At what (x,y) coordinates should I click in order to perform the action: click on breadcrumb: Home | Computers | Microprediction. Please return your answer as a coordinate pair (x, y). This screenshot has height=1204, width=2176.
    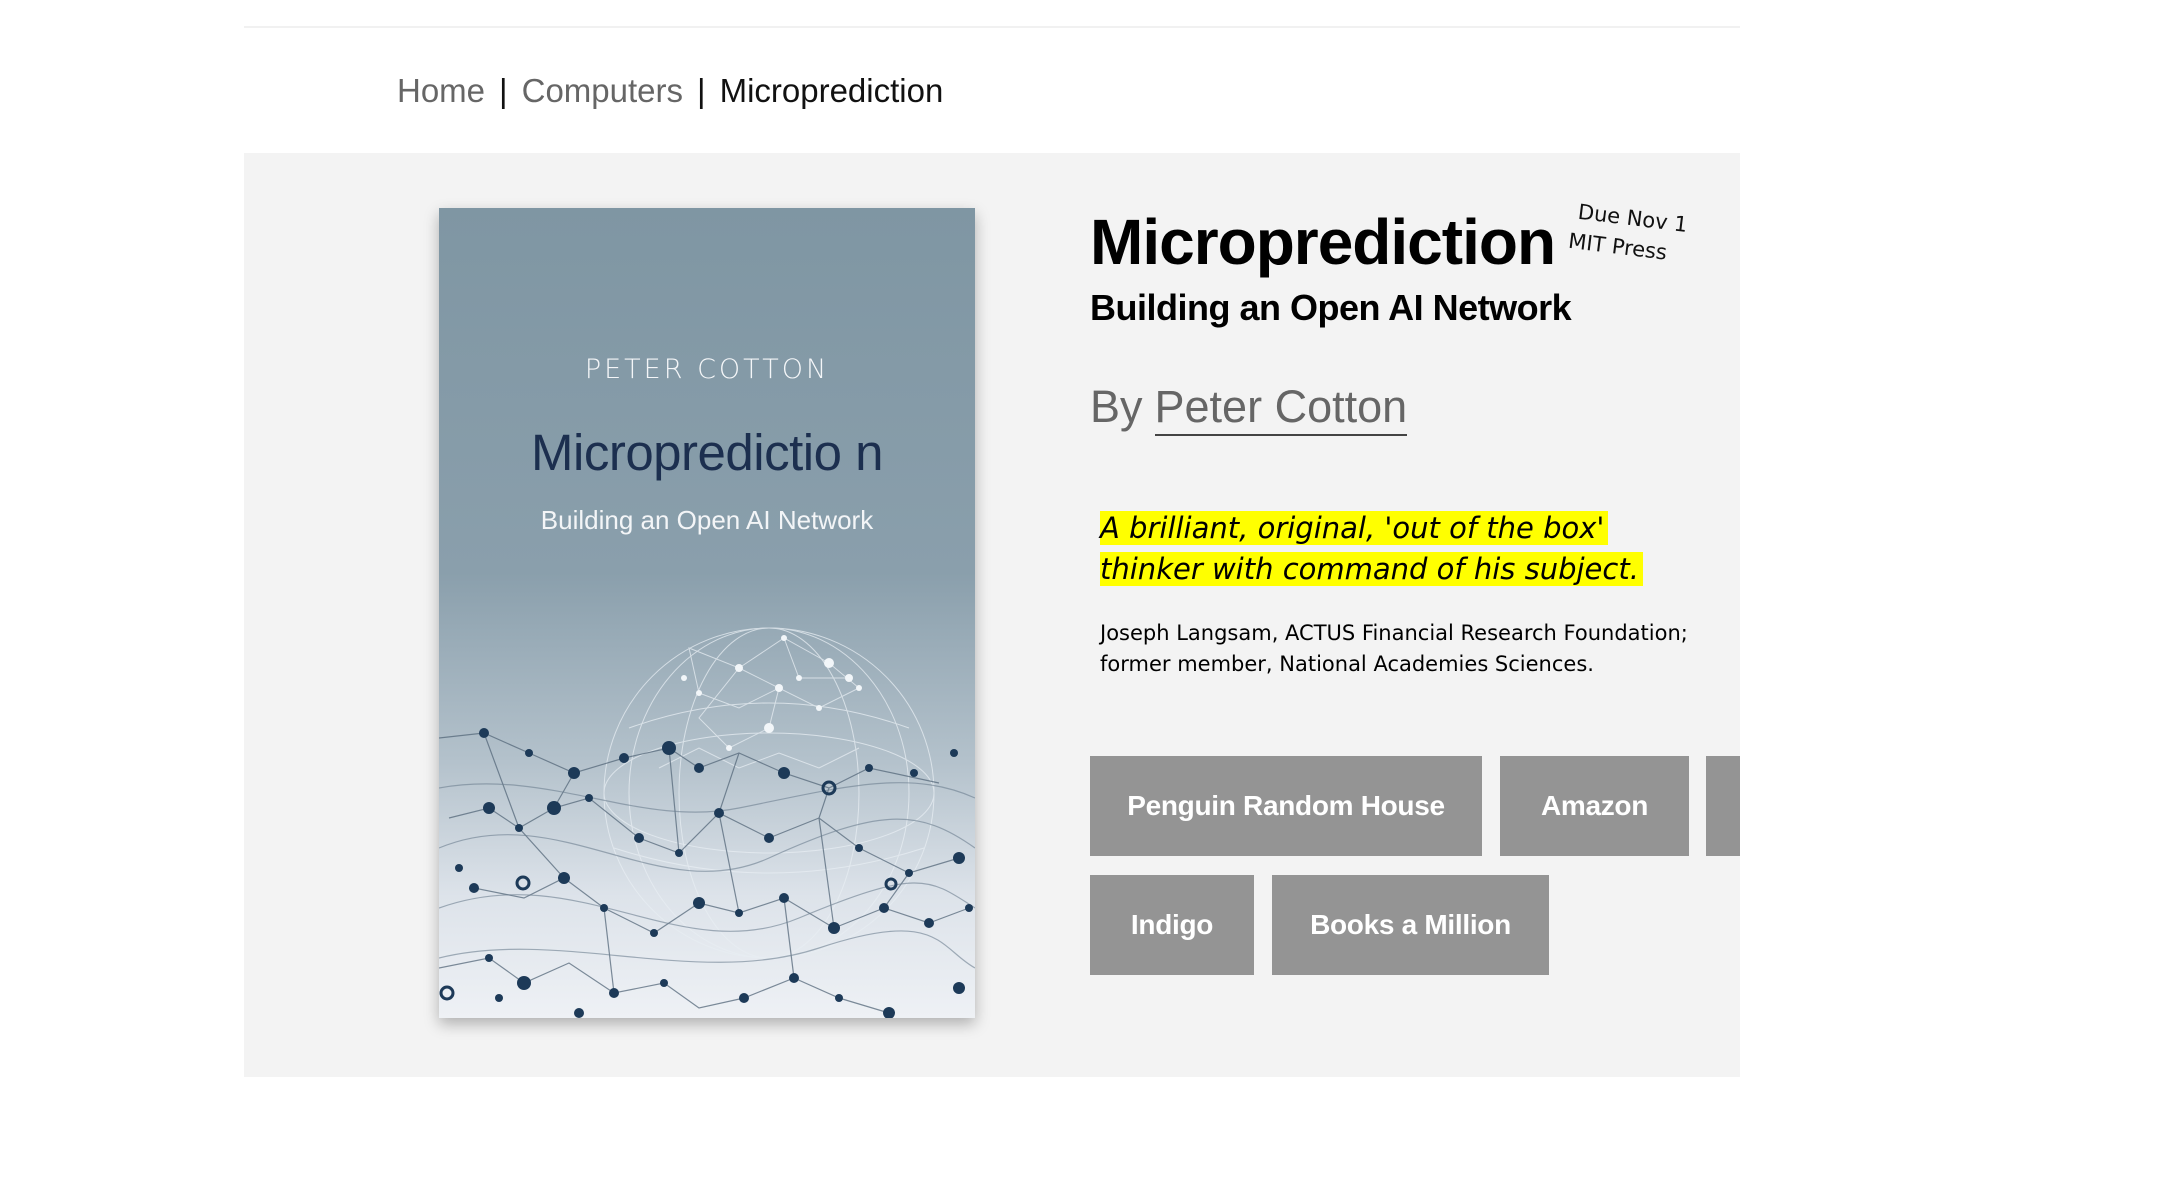
    Looking at the image, I should click on (670, 91).